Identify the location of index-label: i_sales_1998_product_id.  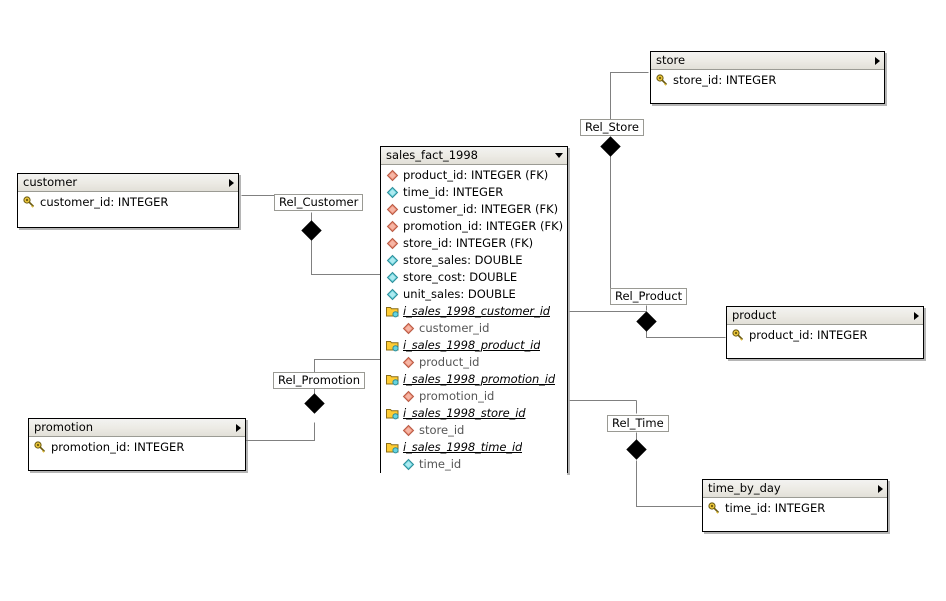
(472, 345).